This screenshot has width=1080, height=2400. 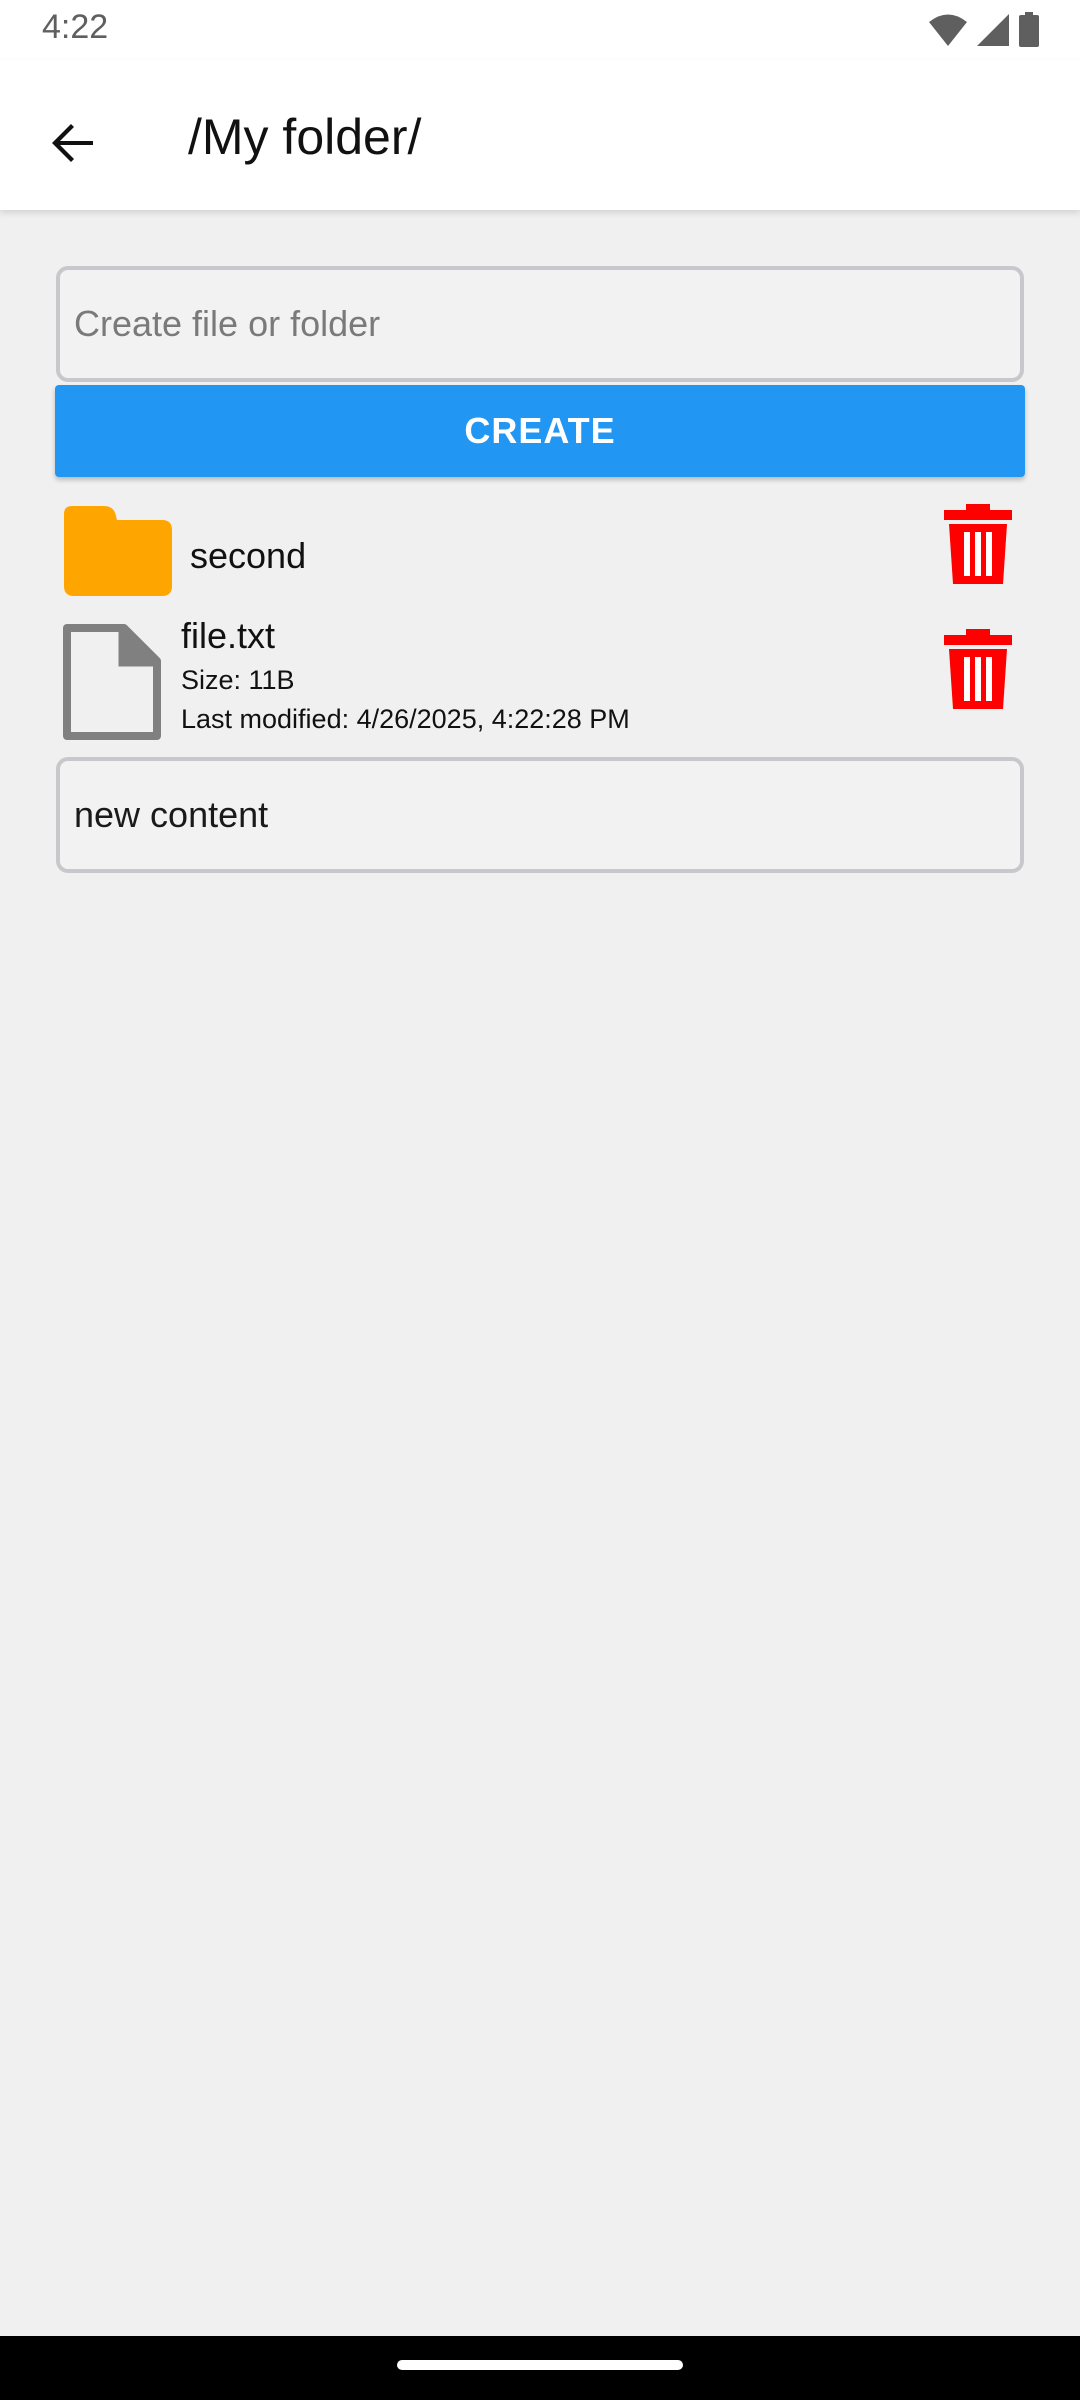 What do you see at coordinates (118, 551) in the screenshot?
I see `folder-icon` at bounding box center [118, 551].